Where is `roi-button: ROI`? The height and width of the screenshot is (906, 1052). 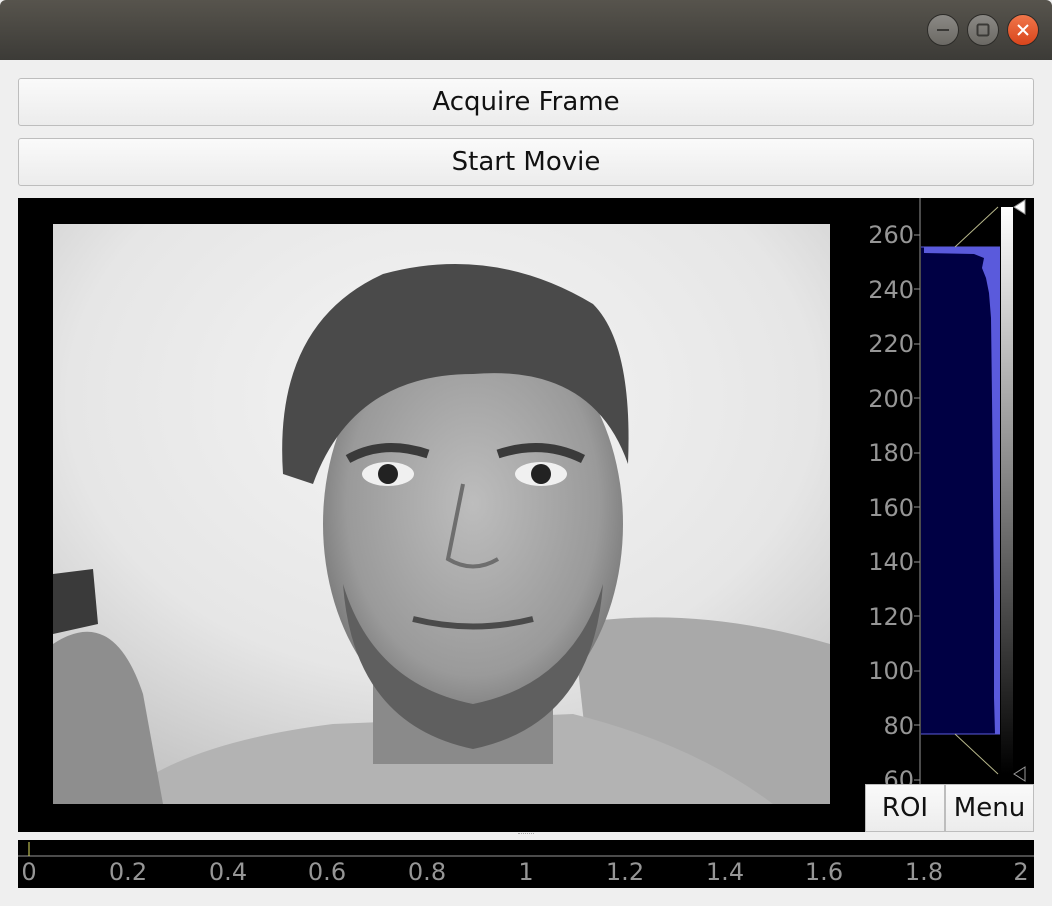 roi-button: ROI is located at coordinates (905, 808).